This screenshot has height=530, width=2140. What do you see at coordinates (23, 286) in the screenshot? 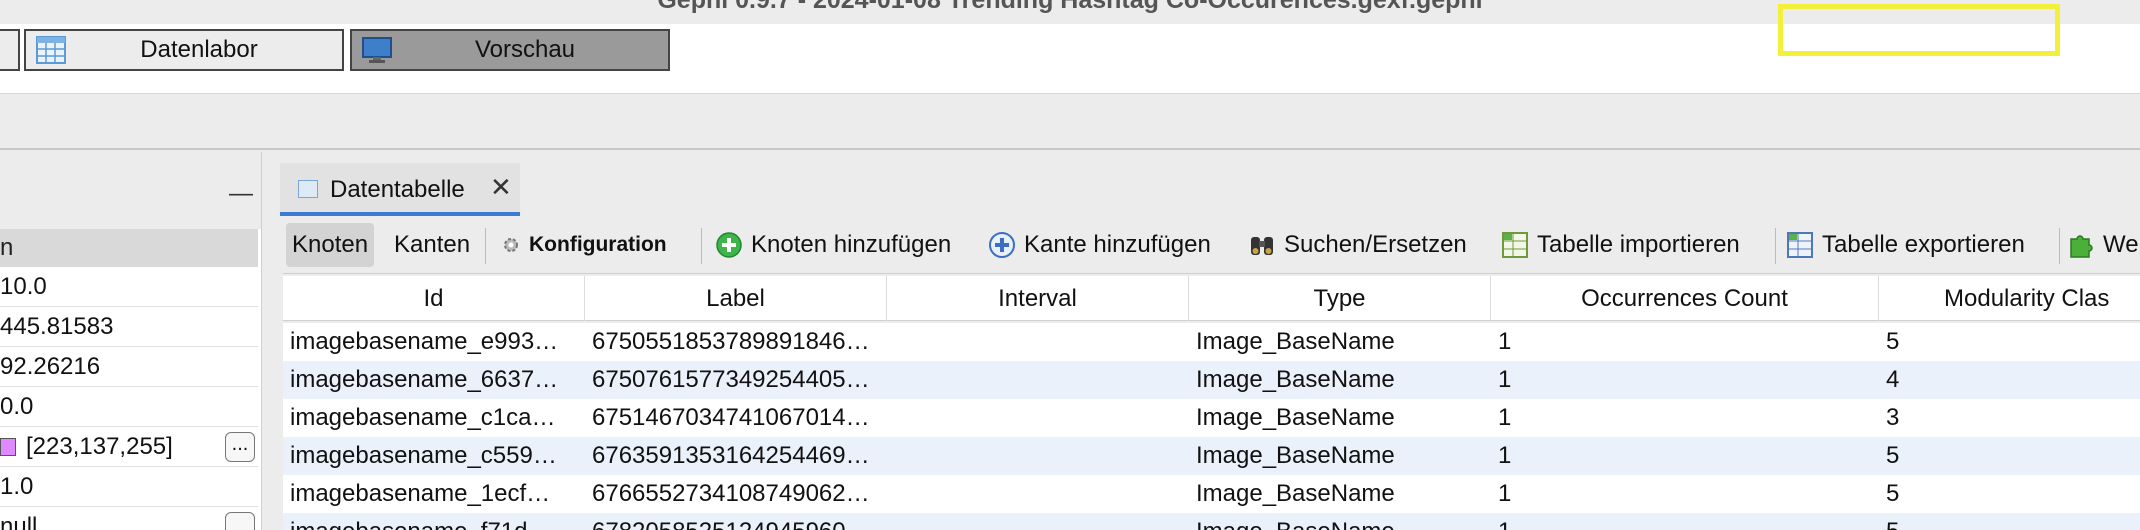
I see `property-value: 10.0` at bounding box center [23, 286].